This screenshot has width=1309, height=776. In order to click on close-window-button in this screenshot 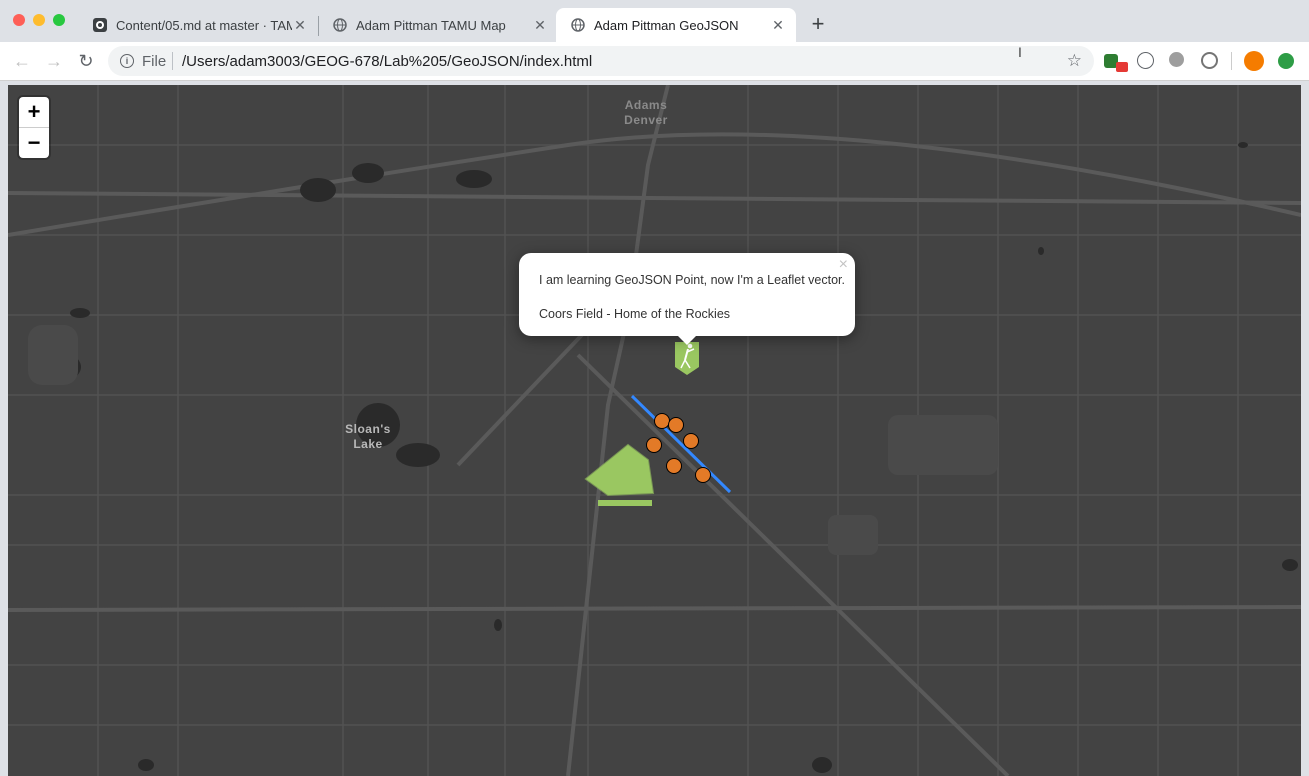, I will do `click(19, 20)`.